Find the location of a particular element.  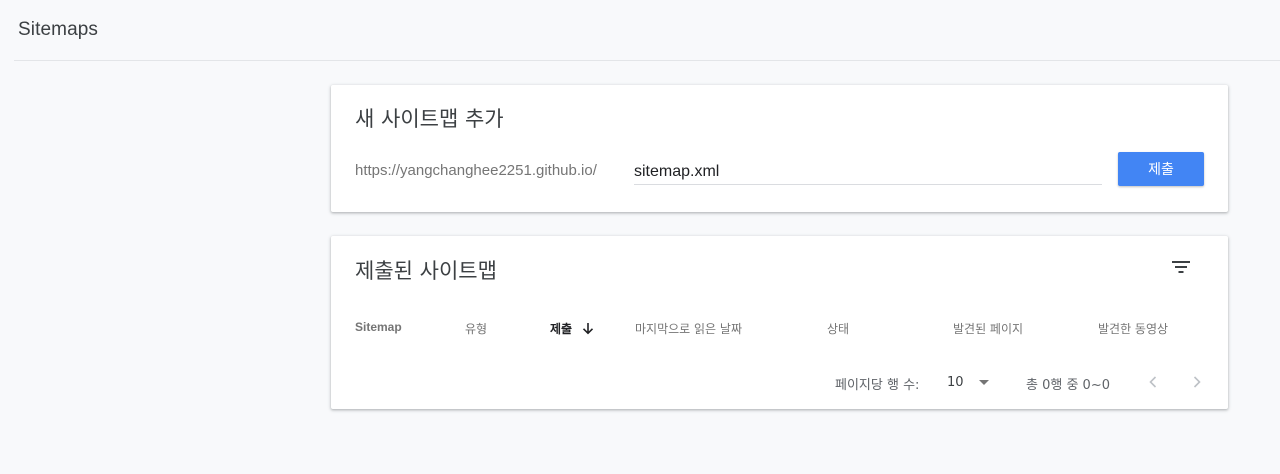

column-header-sitemap: Sitemap is located at coordinates (378, 327).